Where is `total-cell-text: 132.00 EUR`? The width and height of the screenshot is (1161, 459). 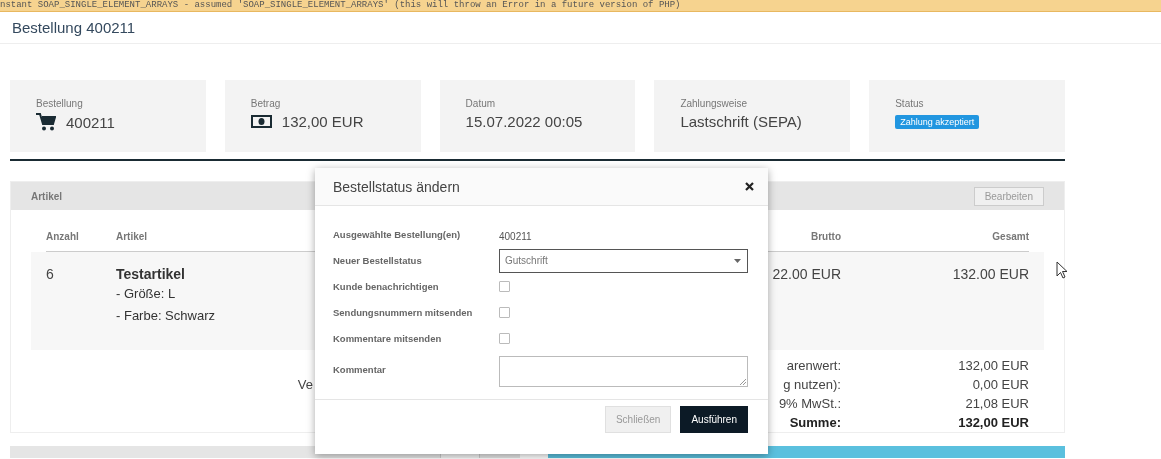
total-cell-text: 132.00 EUR is located at coordinates (990, 275).